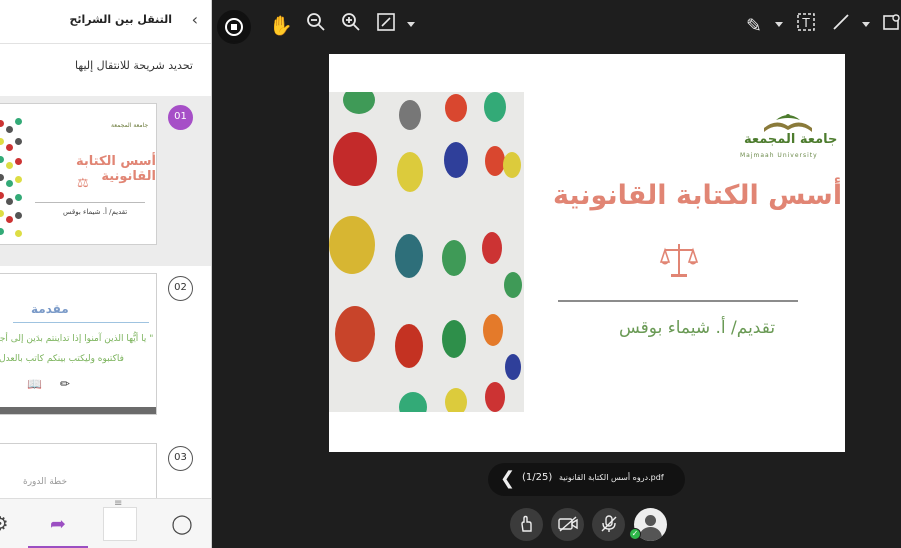 This screenshot has height=548, width=901. What do you see at coordinates (181, 523) in the screenshot?
I see `chat-icon: ◯` at bounding box center [181, 523].